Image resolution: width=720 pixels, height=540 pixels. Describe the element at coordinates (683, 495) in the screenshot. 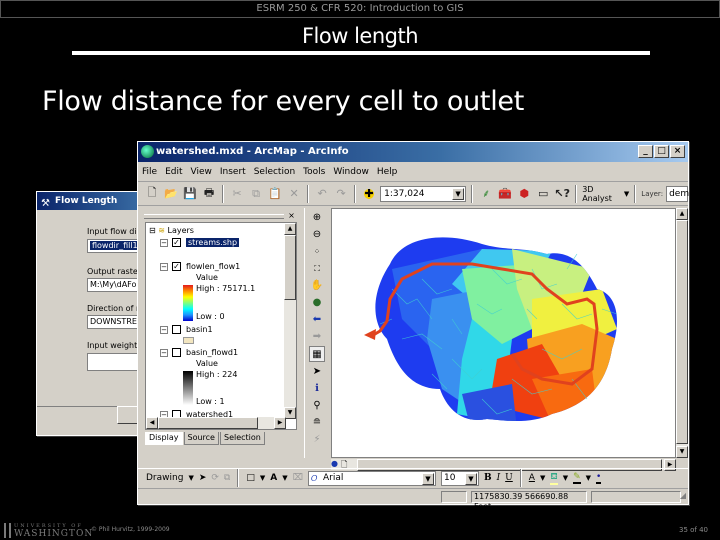

I see `resize-grip-icon: ◢` at that location.